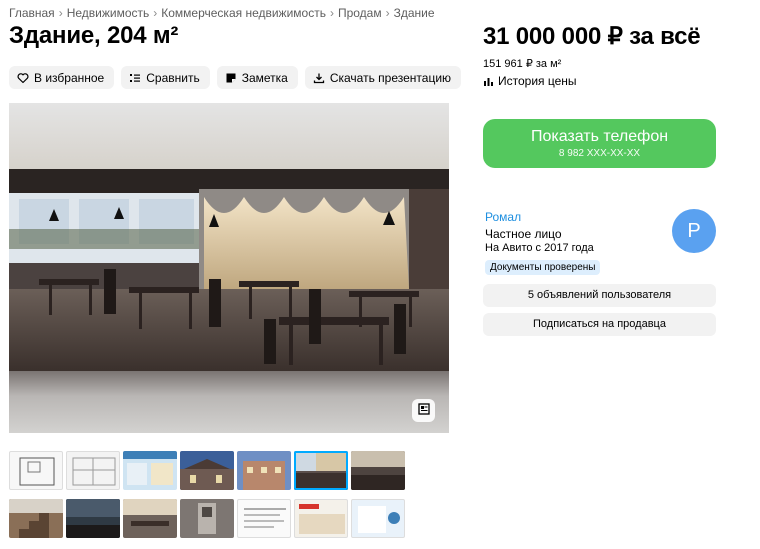 The height and width of the screenshot is (549, 760). I want to click on compare-label: Сравнить, so click(173, 77).